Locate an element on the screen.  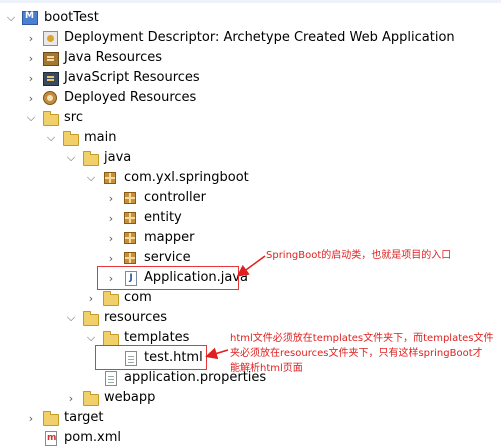
annotation-arrows is located at coordinates (235, 307).